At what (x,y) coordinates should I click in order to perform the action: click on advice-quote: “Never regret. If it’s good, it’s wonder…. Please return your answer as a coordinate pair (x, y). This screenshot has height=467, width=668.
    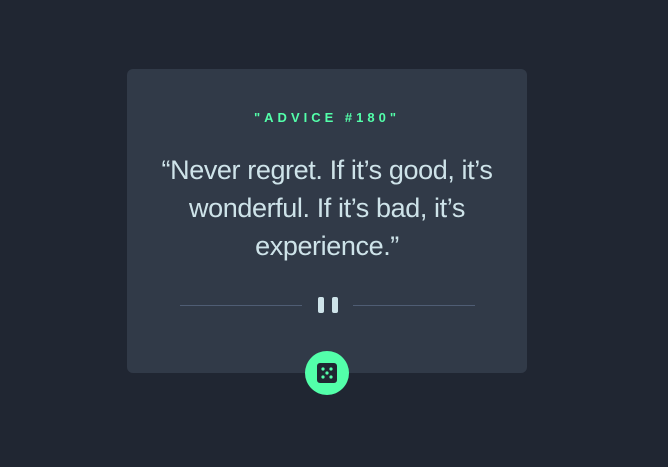
    Looking at the image, I should click on (327, 208).